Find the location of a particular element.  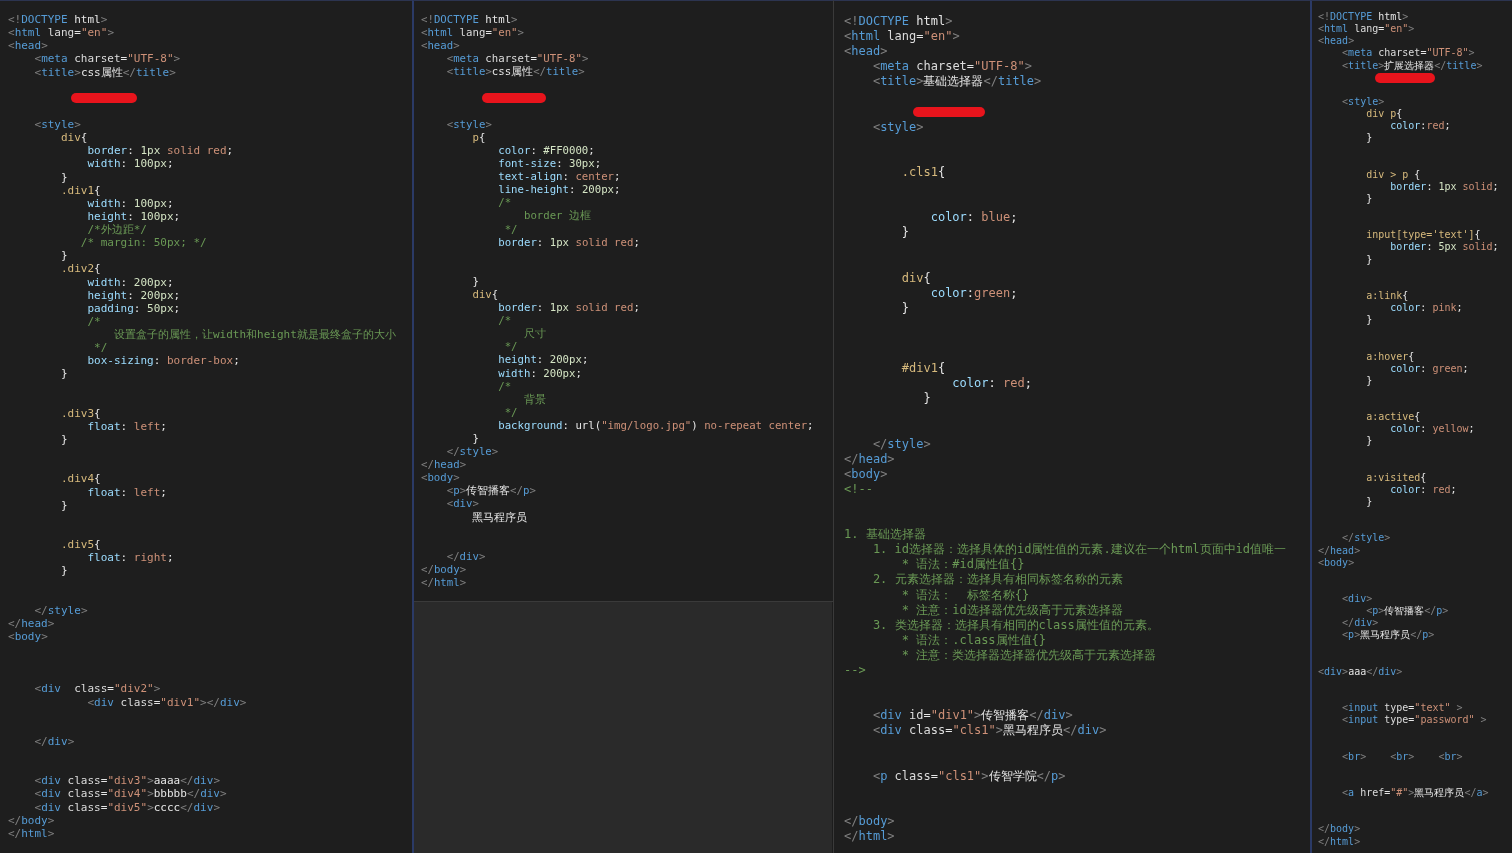

code-line: * 注意：id选择器优先级高于元素选择器 is located at coordinates (1012, 610).